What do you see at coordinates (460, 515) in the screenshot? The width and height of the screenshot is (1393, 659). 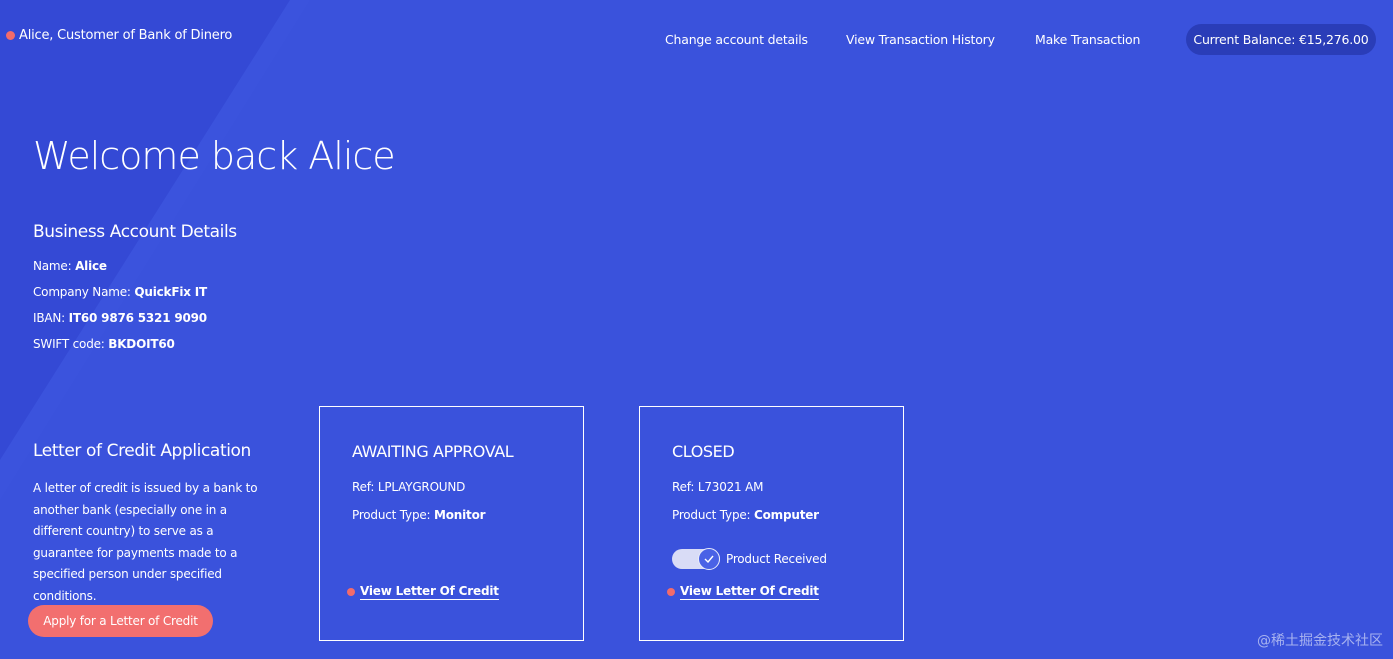 I see `product-value: Monitor` at bounding box center [460, 515].